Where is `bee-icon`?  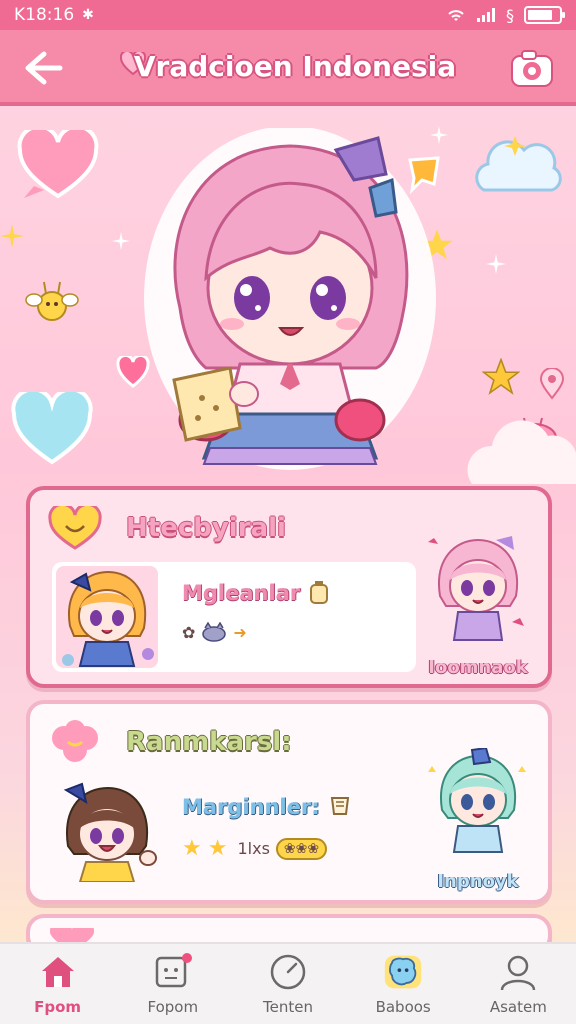 bee-icon is located at coordinates (52, 301).